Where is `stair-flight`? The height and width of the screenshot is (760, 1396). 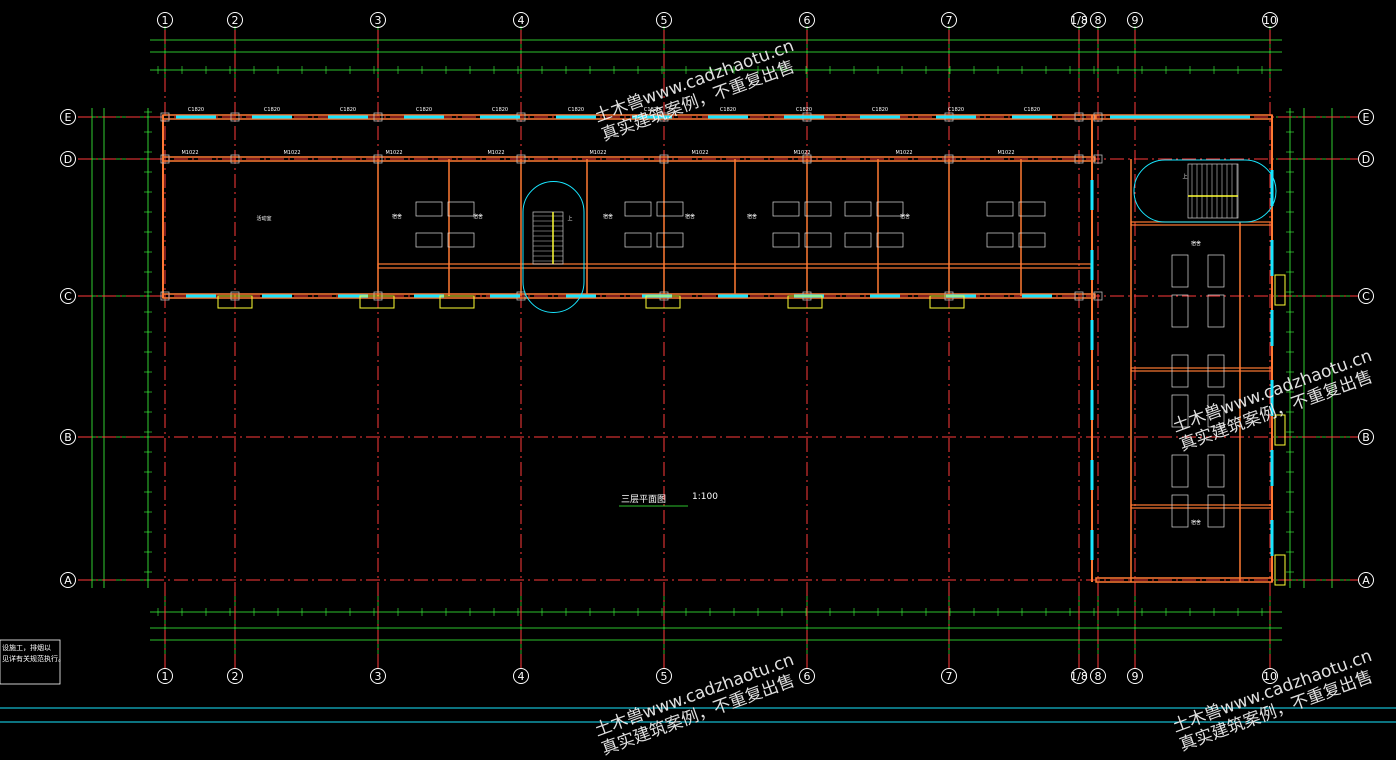 stair-flight is located at coordinates (1213, 191).